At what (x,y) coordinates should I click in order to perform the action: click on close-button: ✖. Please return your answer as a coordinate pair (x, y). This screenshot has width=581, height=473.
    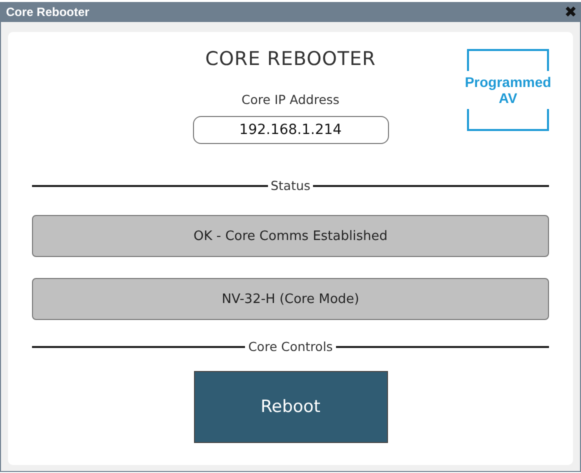
    Looking at the image, I should click on (570, 12).